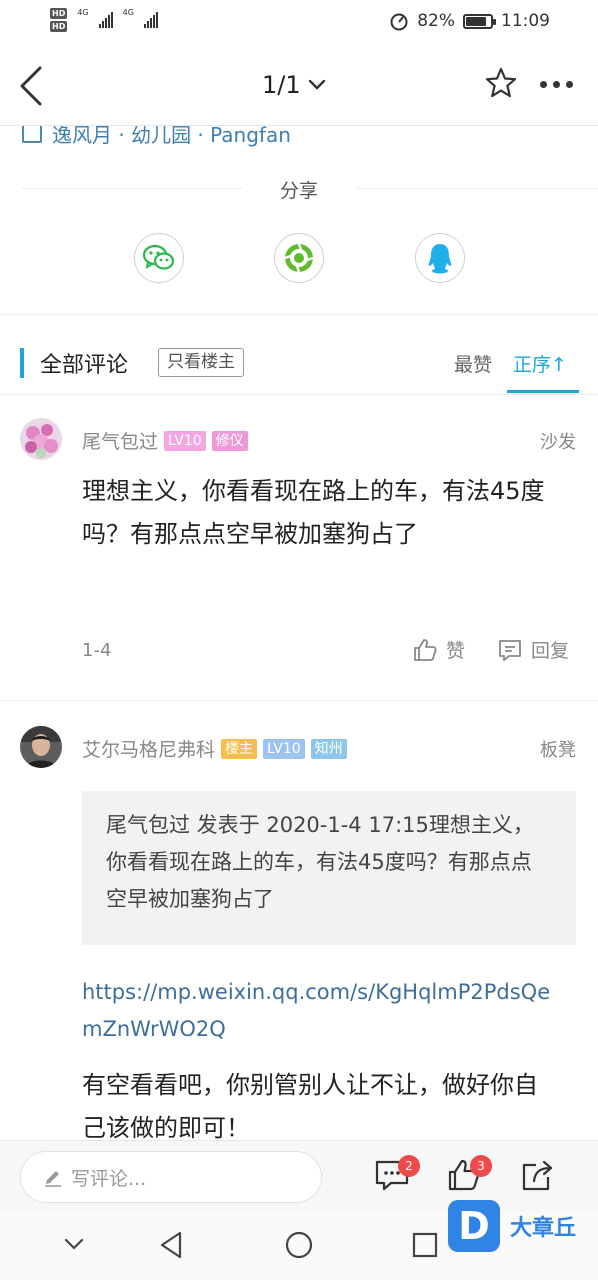 This screenshot has width=598, height=1280. I want to click on book-icon, so click(32, 133).